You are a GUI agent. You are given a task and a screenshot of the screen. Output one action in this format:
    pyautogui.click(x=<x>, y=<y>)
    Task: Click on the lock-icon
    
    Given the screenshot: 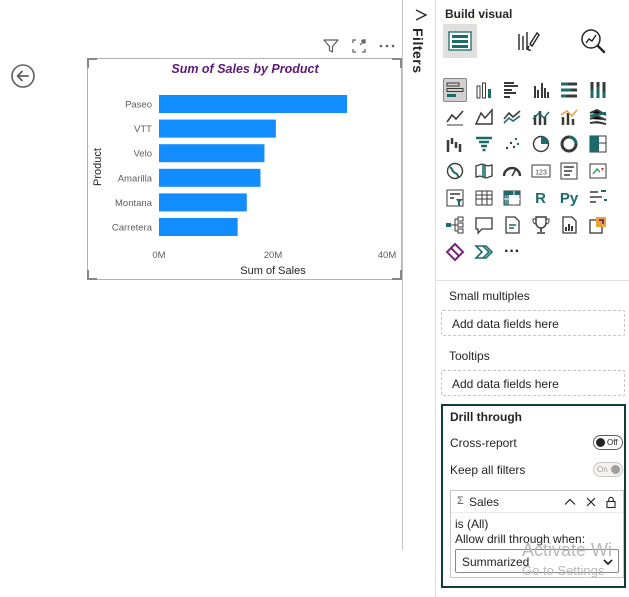 What is the action you would take?
    pyautogui.click(x=611, y=502)
    